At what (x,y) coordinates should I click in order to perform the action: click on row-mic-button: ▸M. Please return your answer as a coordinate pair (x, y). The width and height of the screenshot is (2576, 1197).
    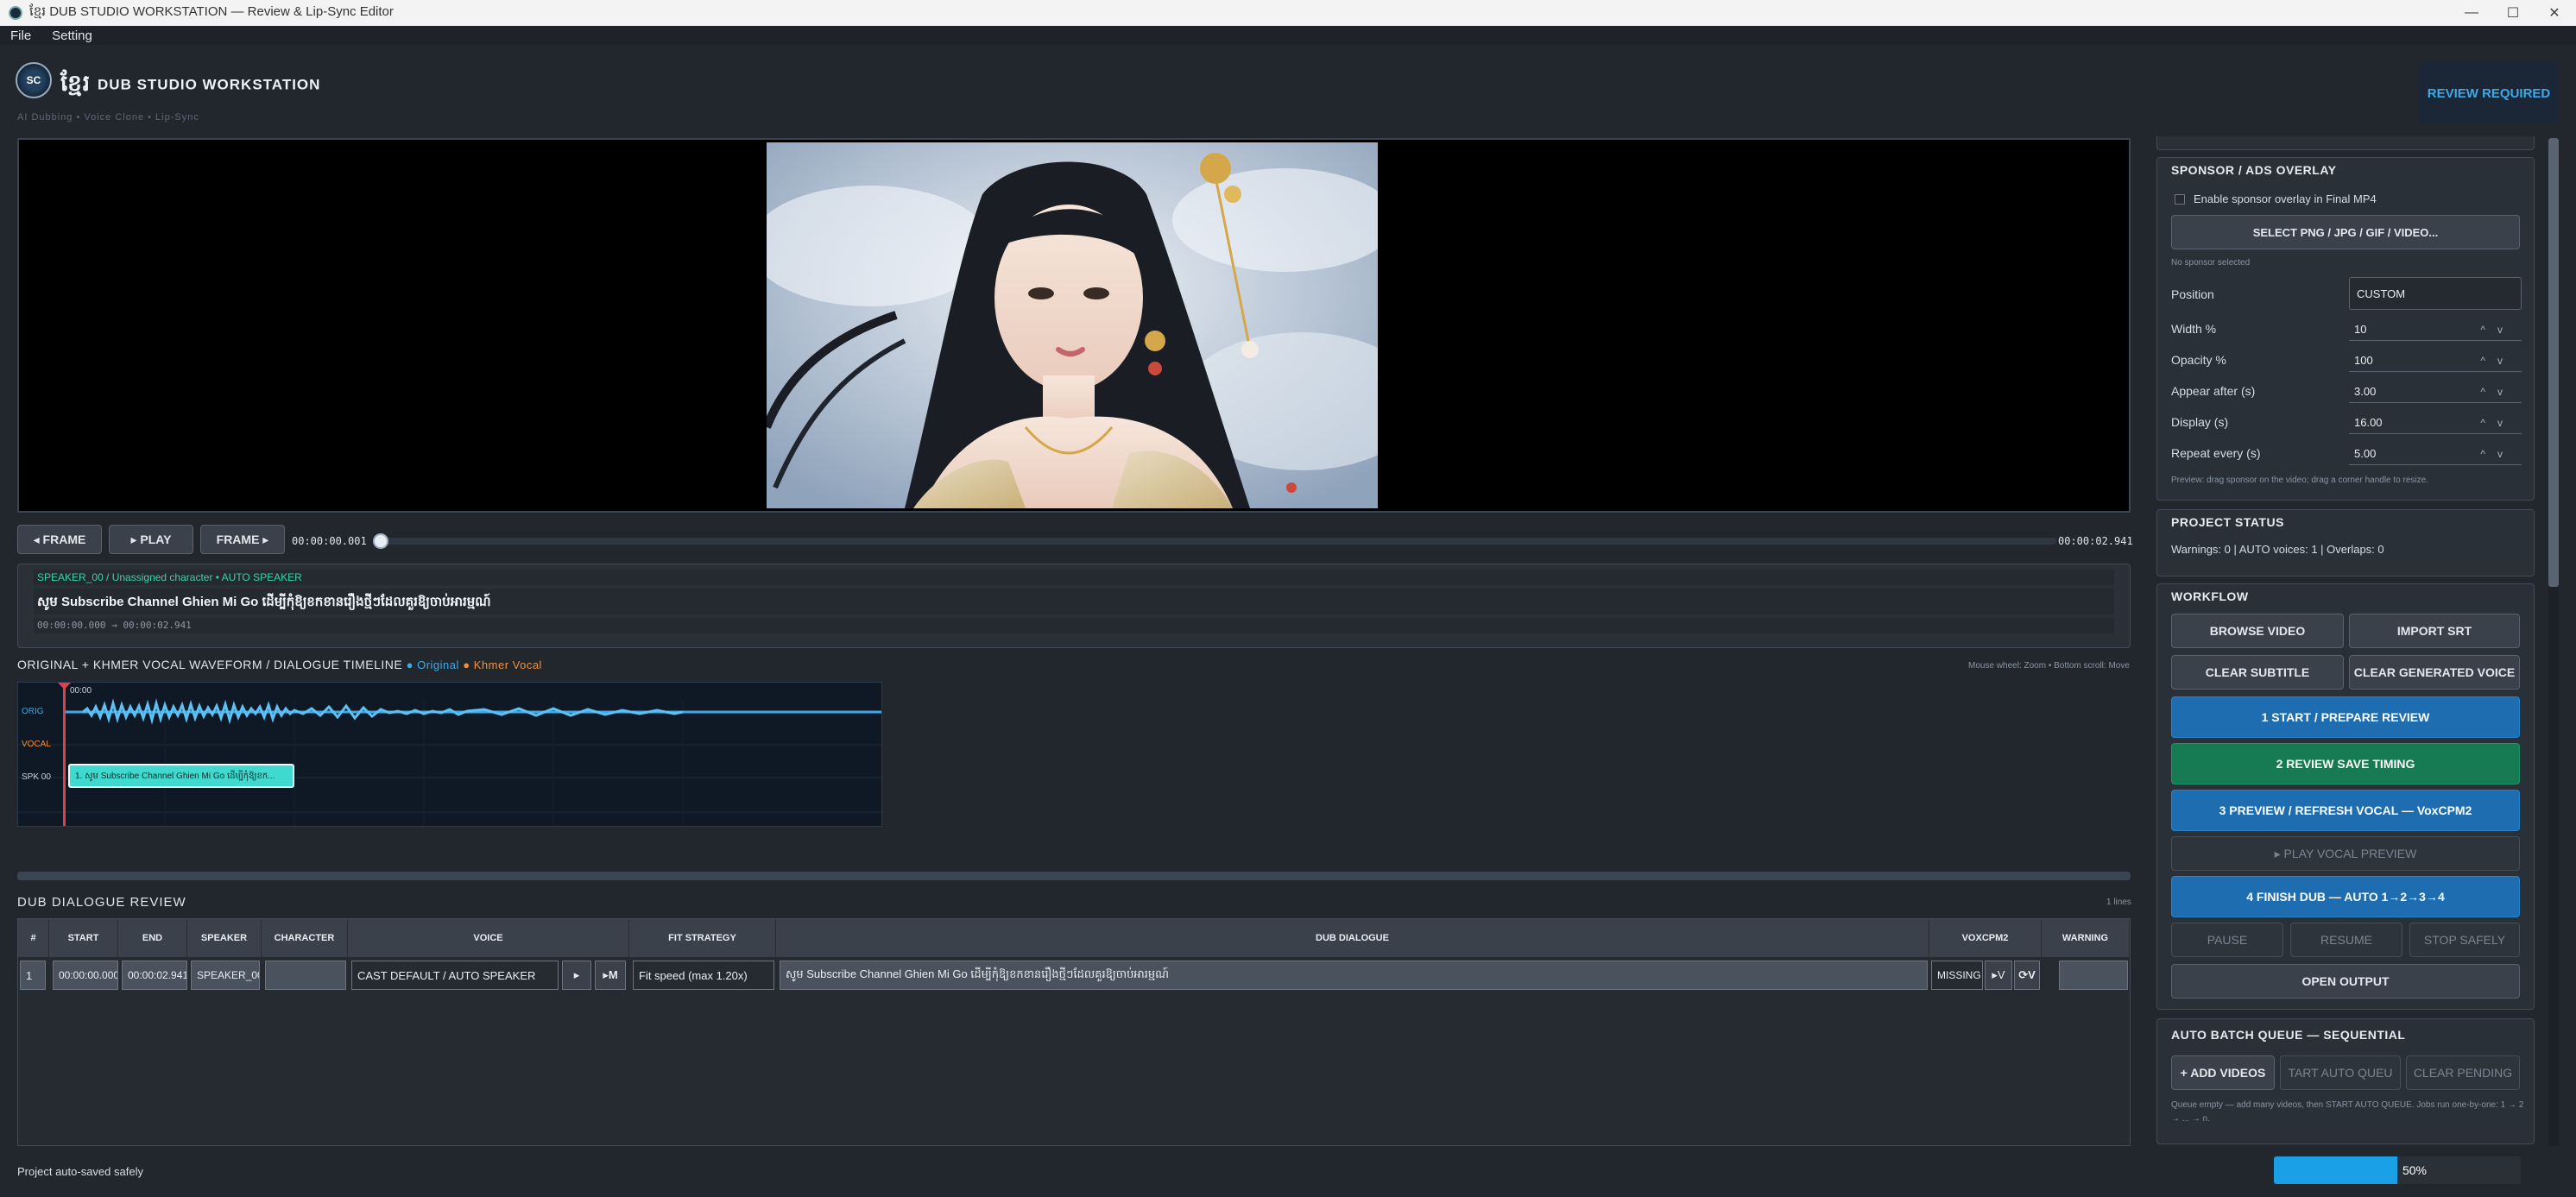
    Looking at the image, I should click on (610, 975).